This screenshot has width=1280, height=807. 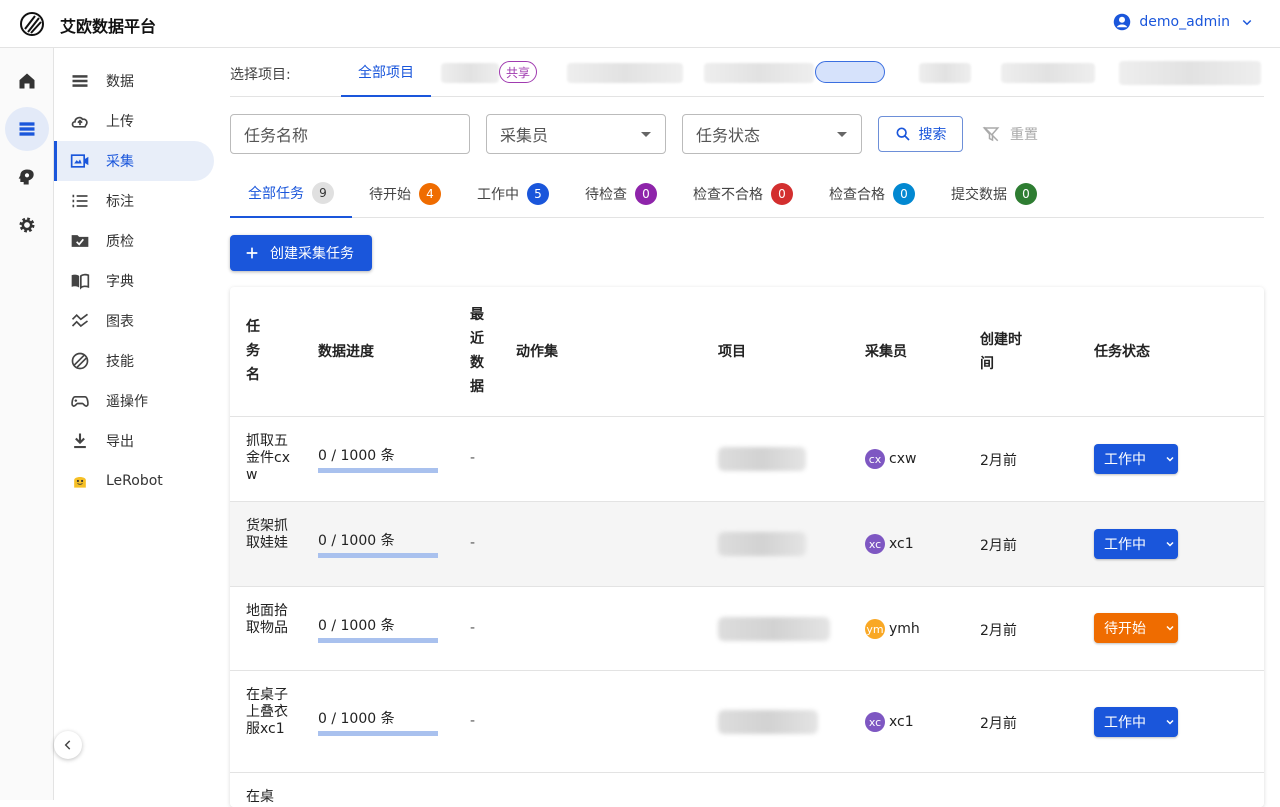 What do you see at coordinates (386, 72) in the screenshot?
I see `project-tab-all: 全部项目` at bounding box center [386, 72].